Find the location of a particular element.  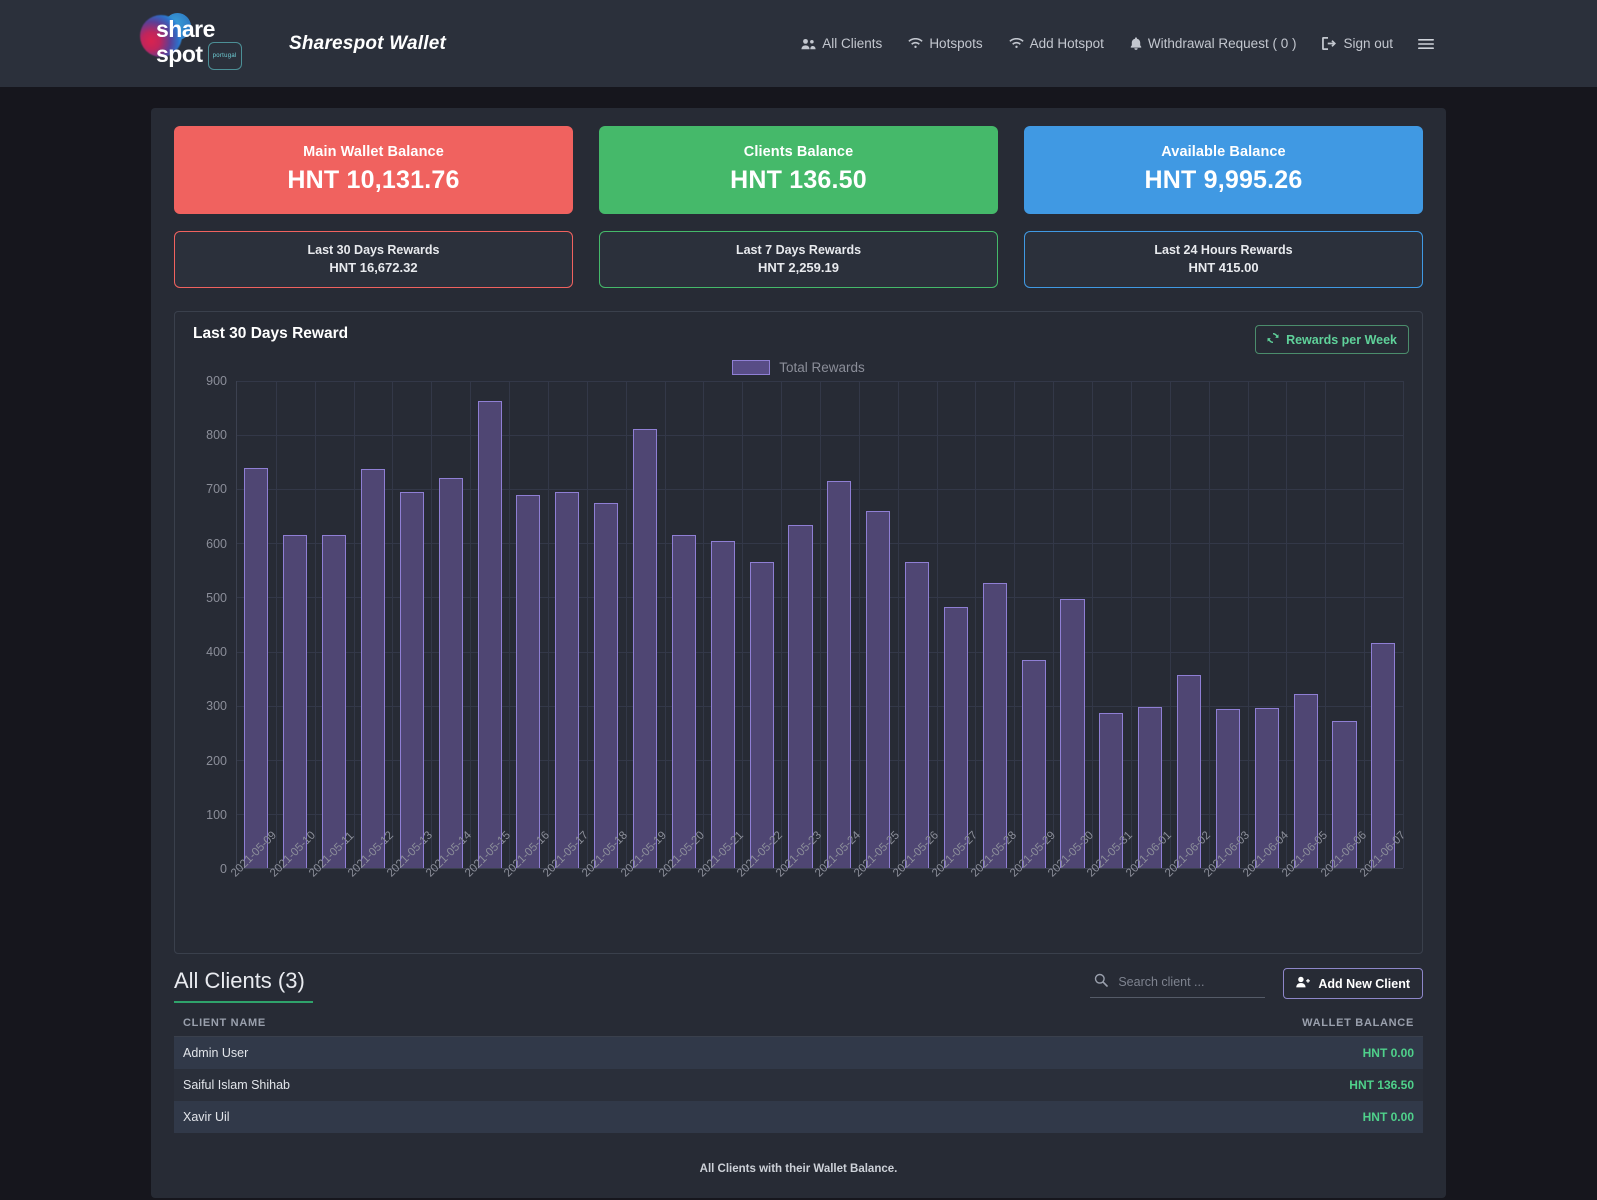

nav-item-all-clients: All Clients is located at coordinates (841, 43).